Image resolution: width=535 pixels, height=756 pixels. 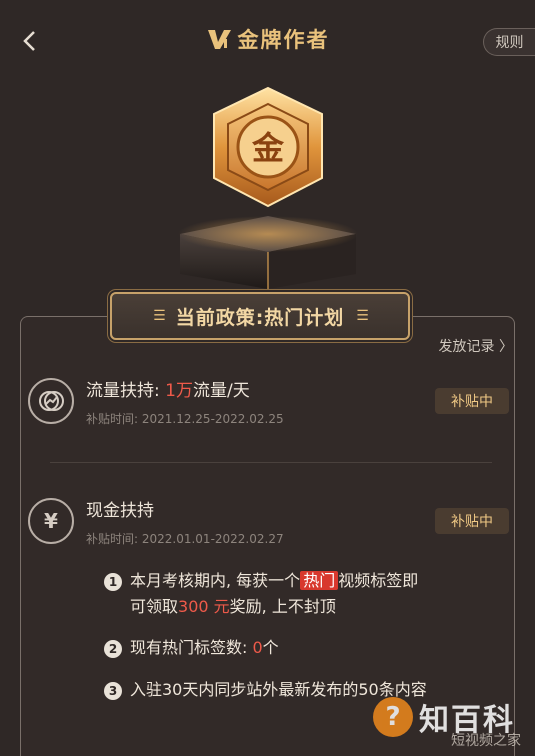 What do you see at coordinates (168, 391) in the screenshot?
I see `traffic-title: 流量扶持: 1万流量/天` at bounding box center [168, 391].